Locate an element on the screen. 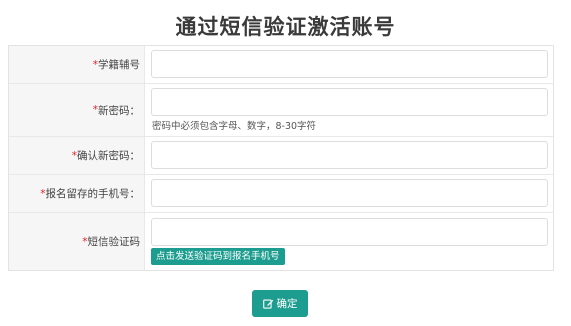 Image resolution: width=571 pixels, height=326 pixels. phone-cell is located at coordinates (349, 193).